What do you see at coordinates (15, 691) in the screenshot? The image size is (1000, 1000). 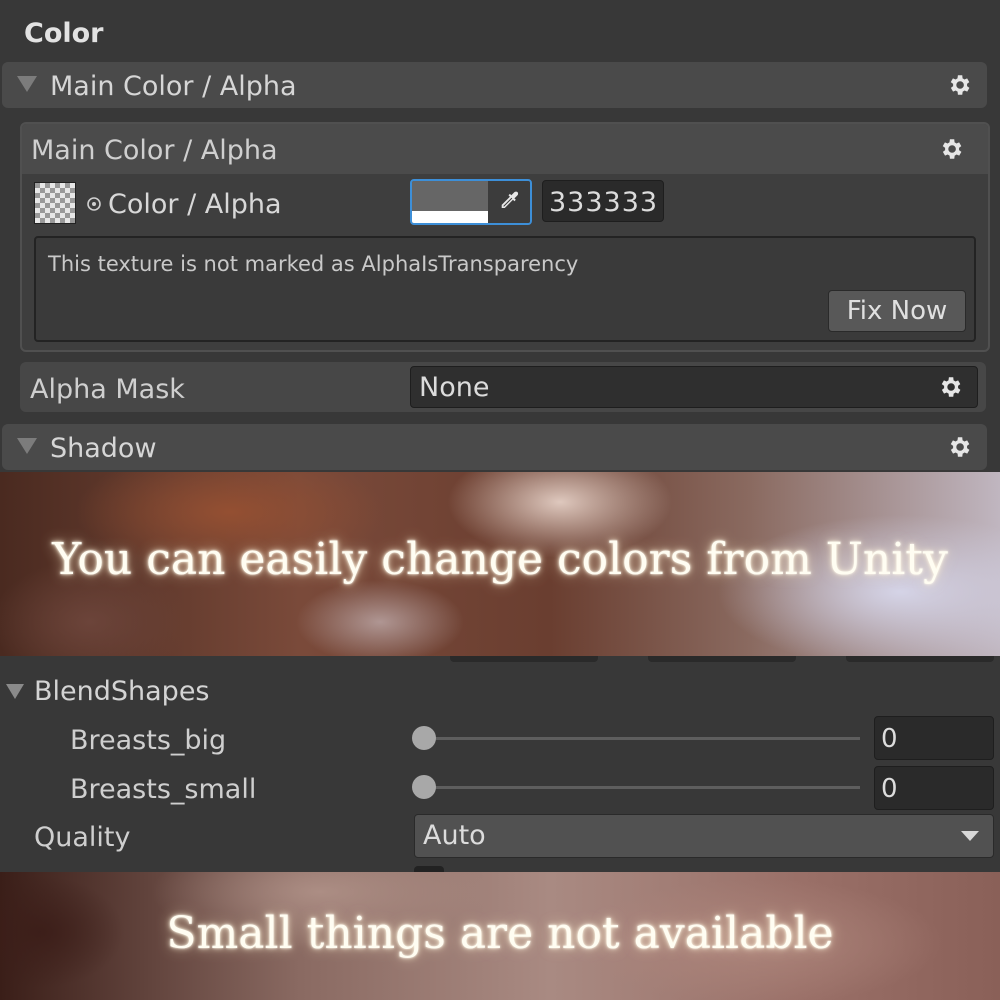 I see `blendshapes-expand-icon` at bounding box center [15, 691].